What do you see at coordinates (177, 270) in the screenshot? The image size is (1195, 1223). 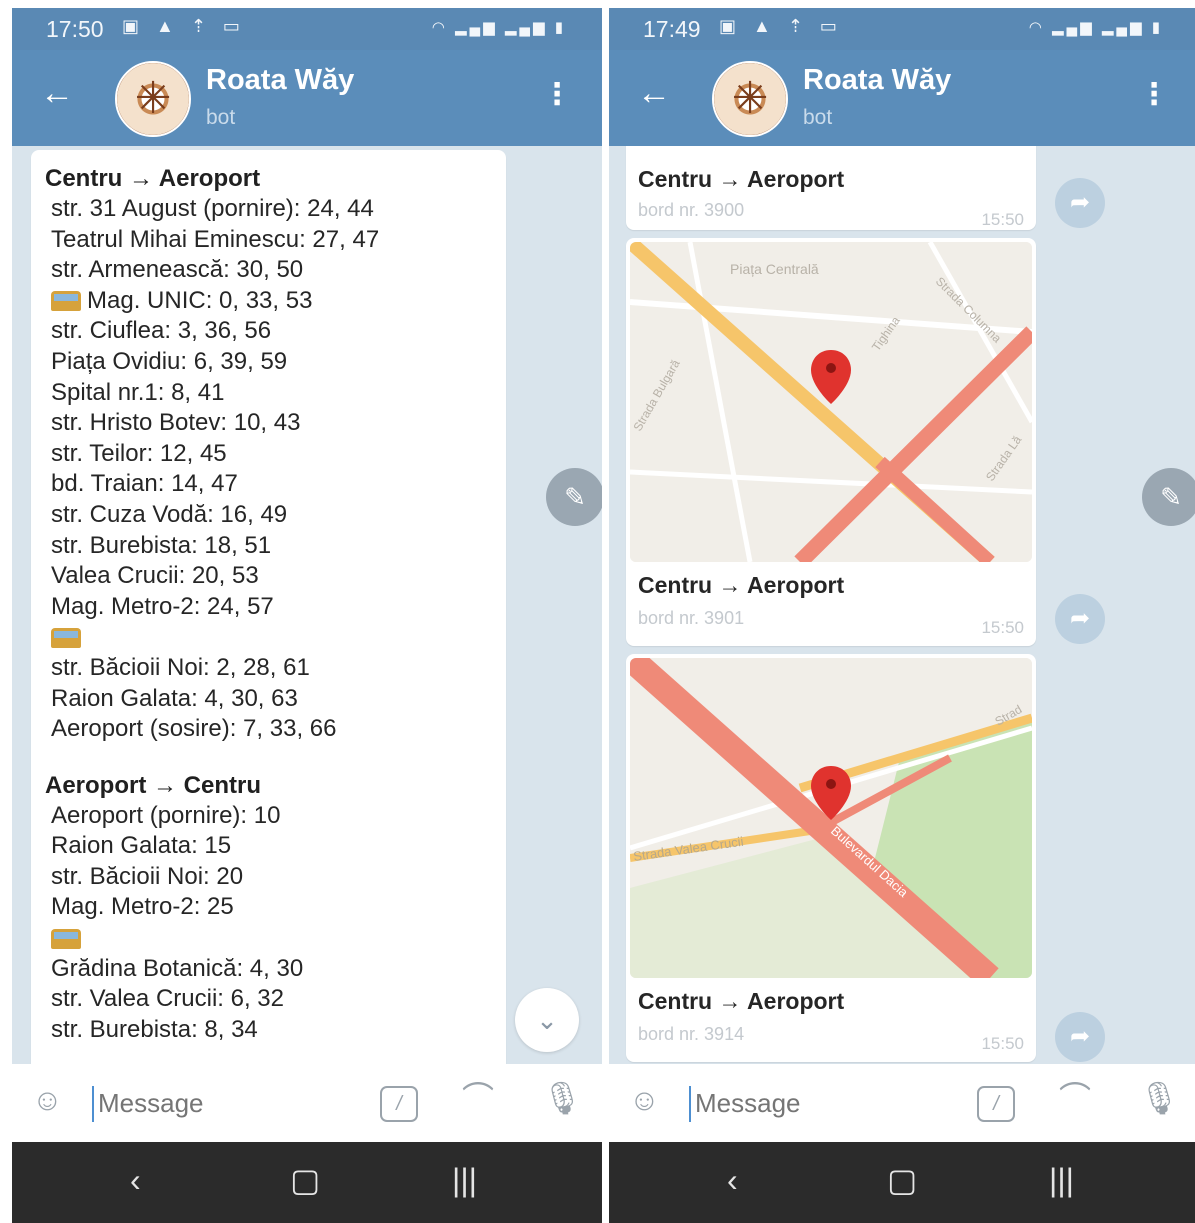 I see `stop-text: str. Armenească: 30, 50` at bounding box center [177, 270].